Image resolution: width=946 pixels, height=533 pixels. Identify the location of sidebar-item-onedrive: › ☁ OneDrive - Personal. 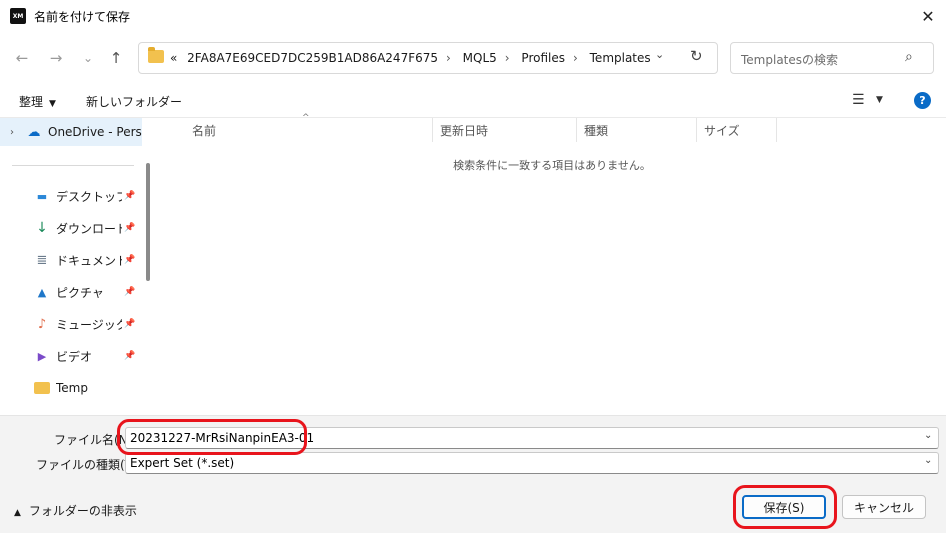
(71, 132).